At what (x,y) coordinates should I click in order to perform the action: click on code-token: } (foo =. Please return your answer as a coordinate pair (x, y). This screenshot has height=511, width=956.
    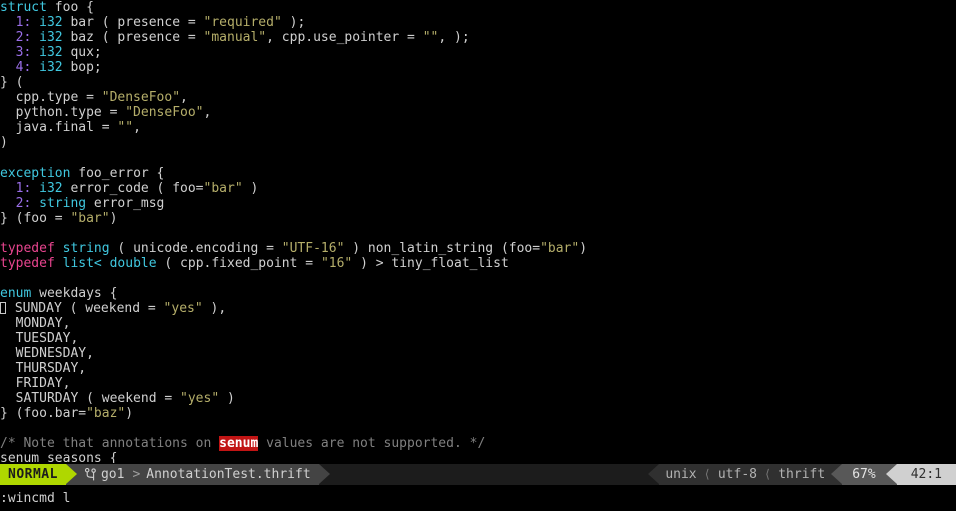
    Looking at the image, I should click on (35, 218).